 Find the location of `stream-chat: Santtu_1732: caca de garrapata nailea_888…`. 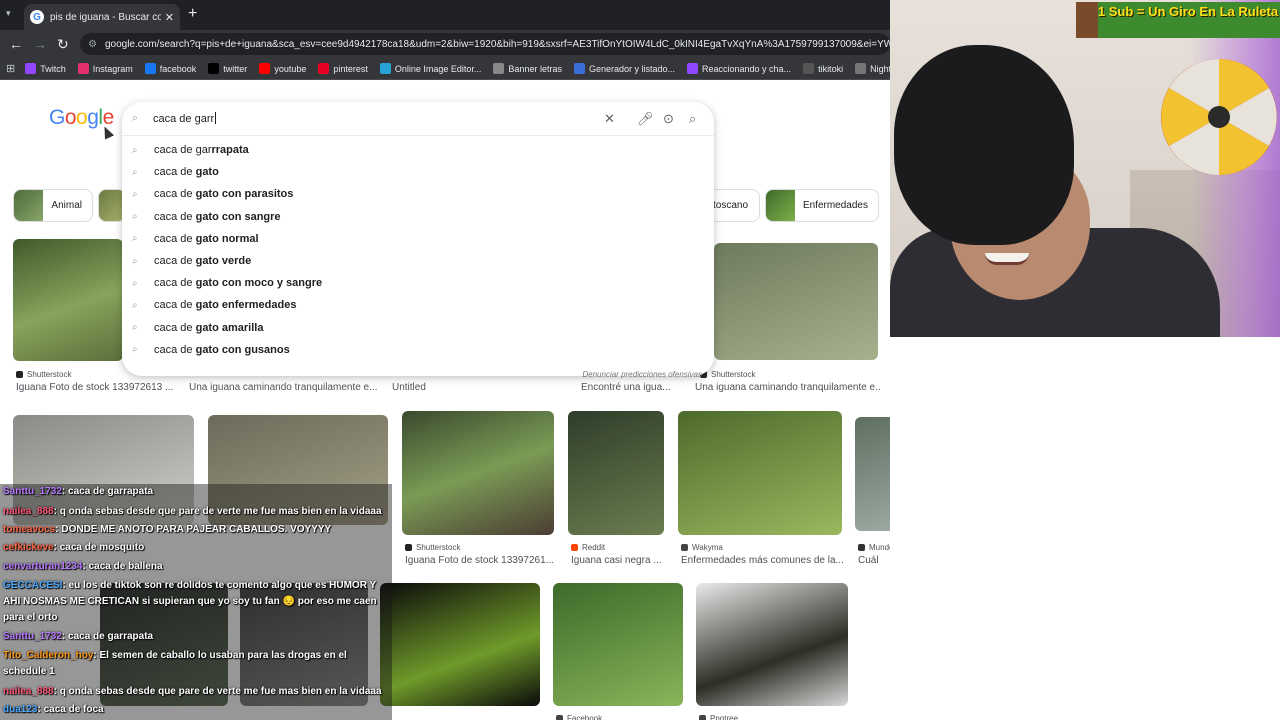

stream-chat: Santtu_1732: caca de garrapata nailea_888… is located at coordinates (196, 600).